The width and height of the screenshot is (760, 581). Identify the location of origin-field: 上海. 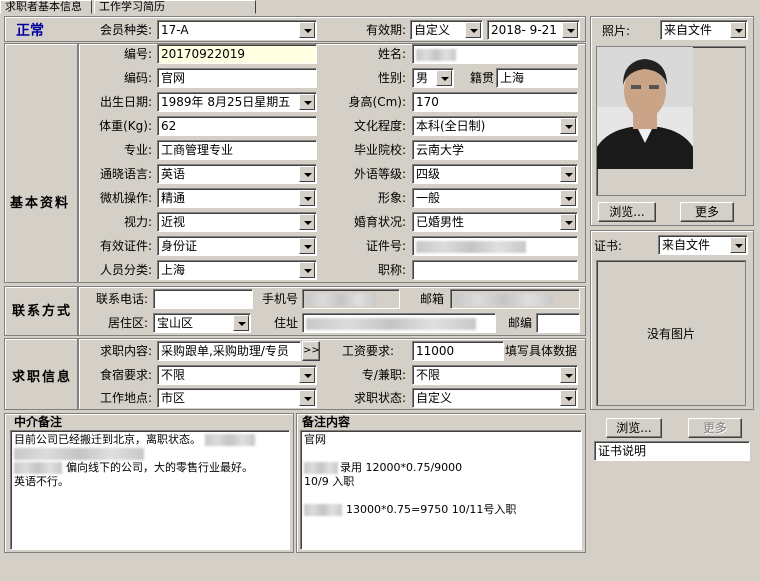
(537, 78).